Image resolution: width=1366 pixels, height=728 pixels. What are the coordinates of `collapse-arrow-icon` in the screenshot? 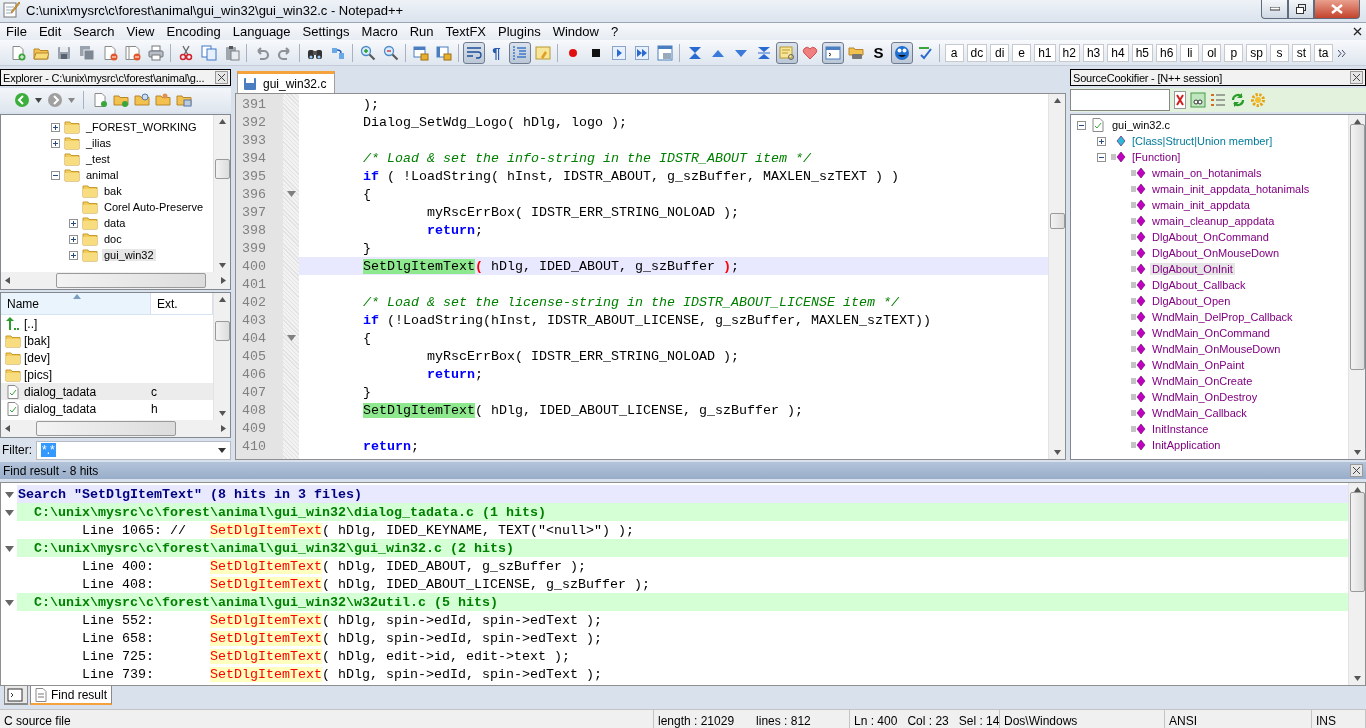 It's located at (9, 494).